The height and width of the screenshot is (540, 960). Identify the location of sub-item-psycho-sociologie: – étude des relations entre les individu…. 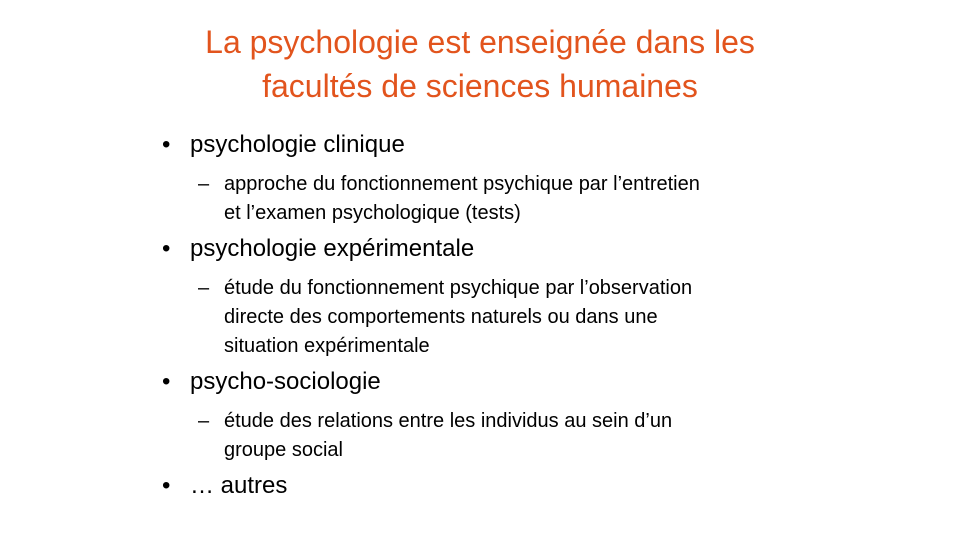
(530, 436).